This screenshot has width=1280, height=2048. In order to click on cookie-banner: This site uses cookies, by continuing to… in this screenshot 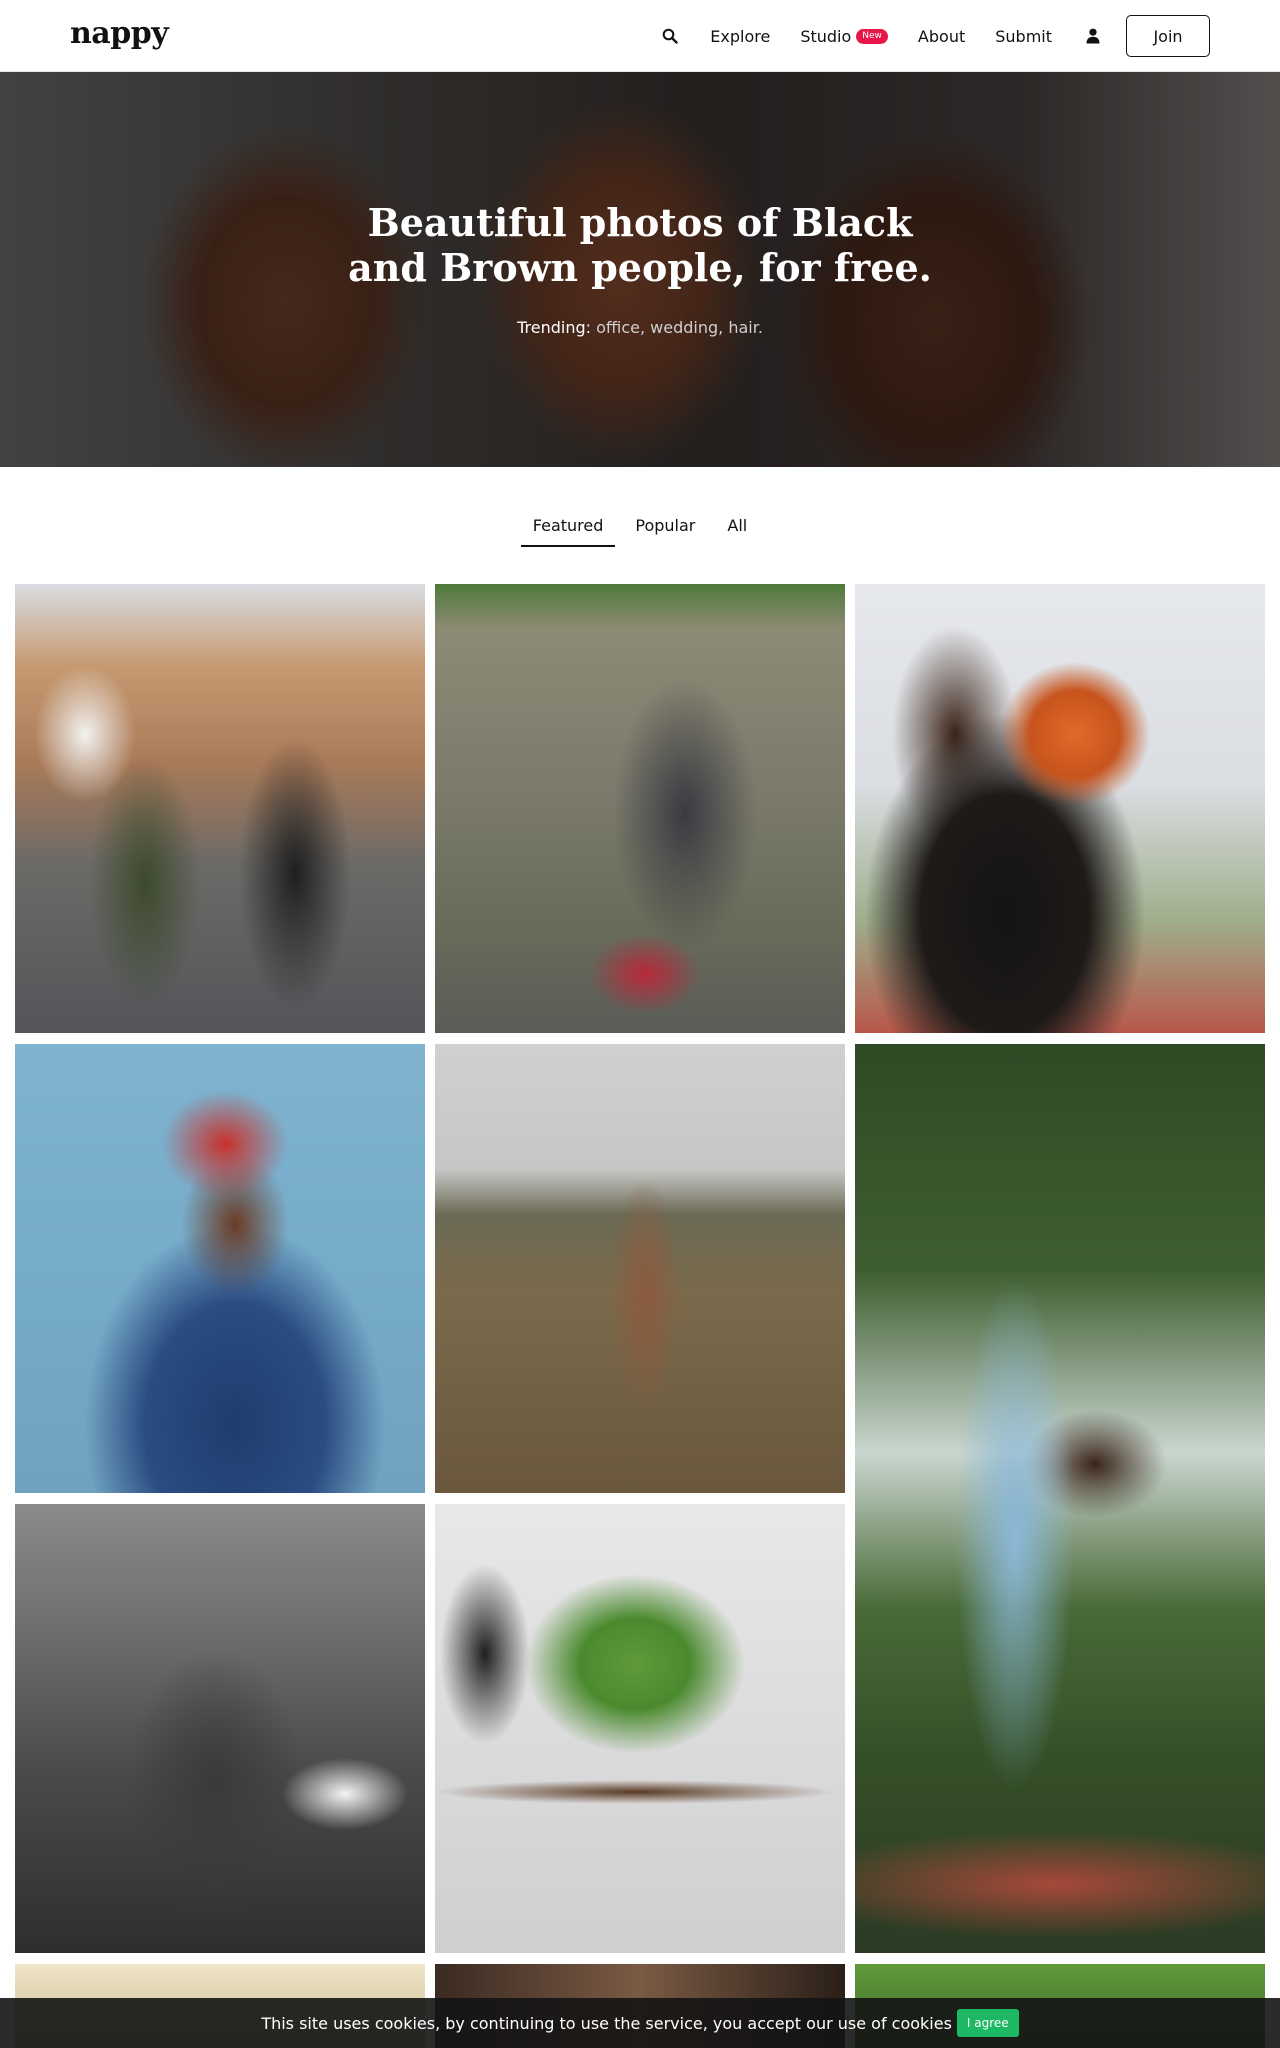, I will do `click(640, 2023)`.